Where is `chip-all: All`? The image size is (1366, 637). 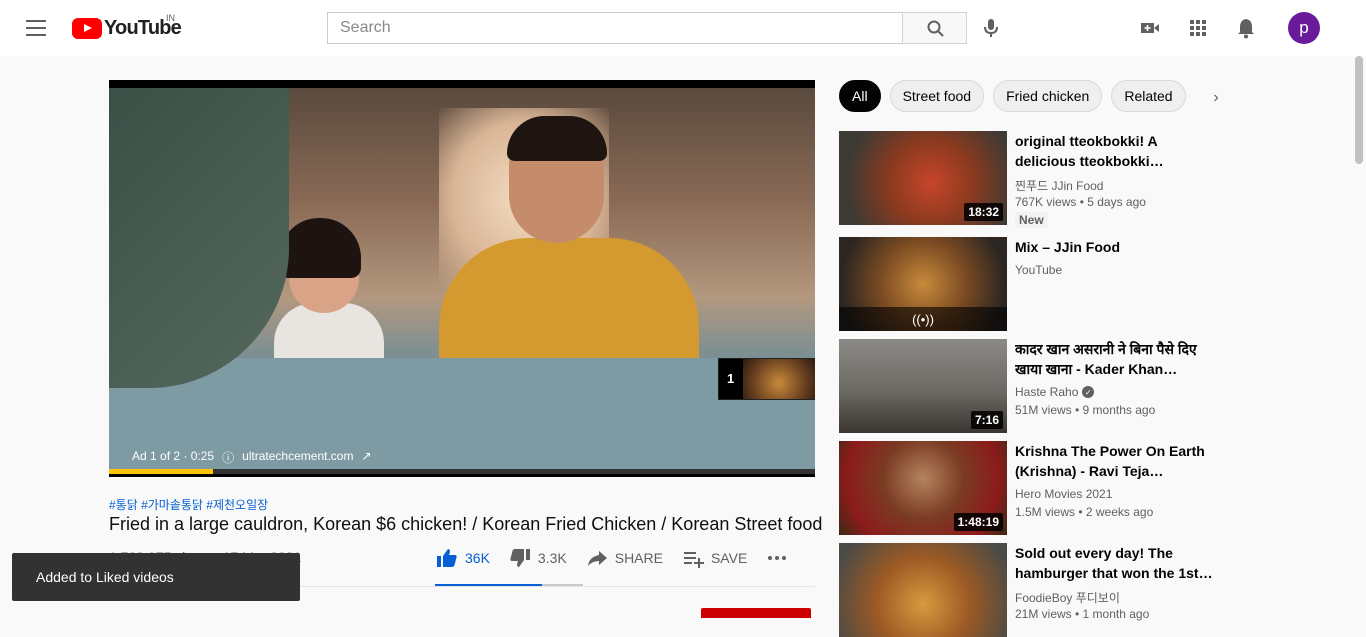 chip-all: All is located at coordinates (860, 96).